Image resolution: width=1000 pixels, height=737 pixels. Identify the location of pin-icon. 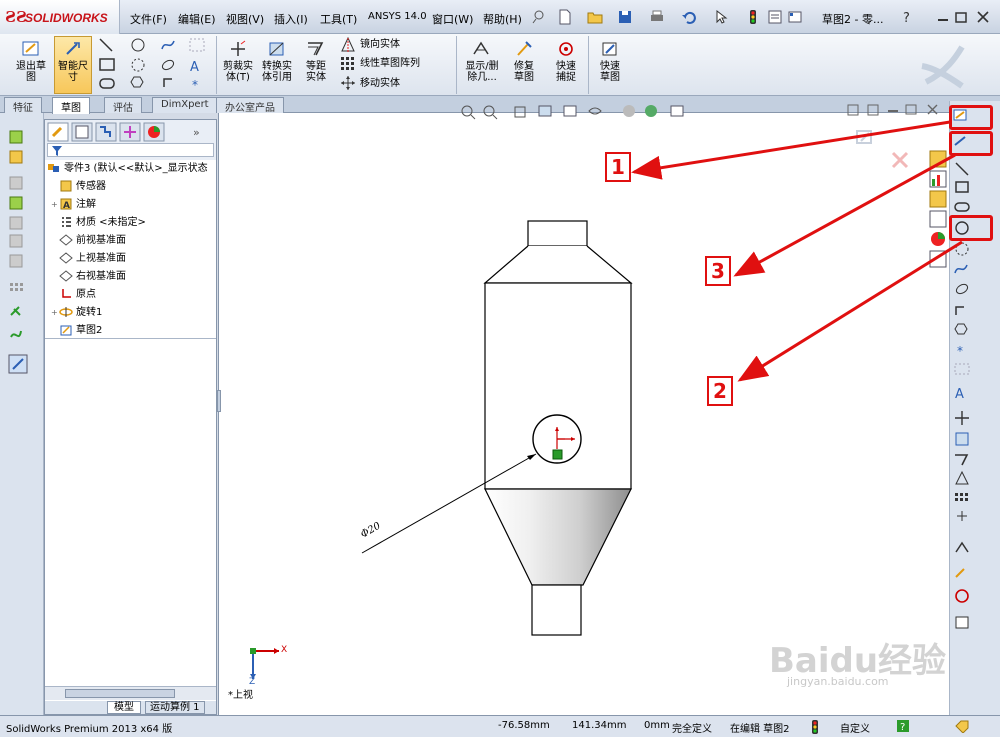
(539, 17).